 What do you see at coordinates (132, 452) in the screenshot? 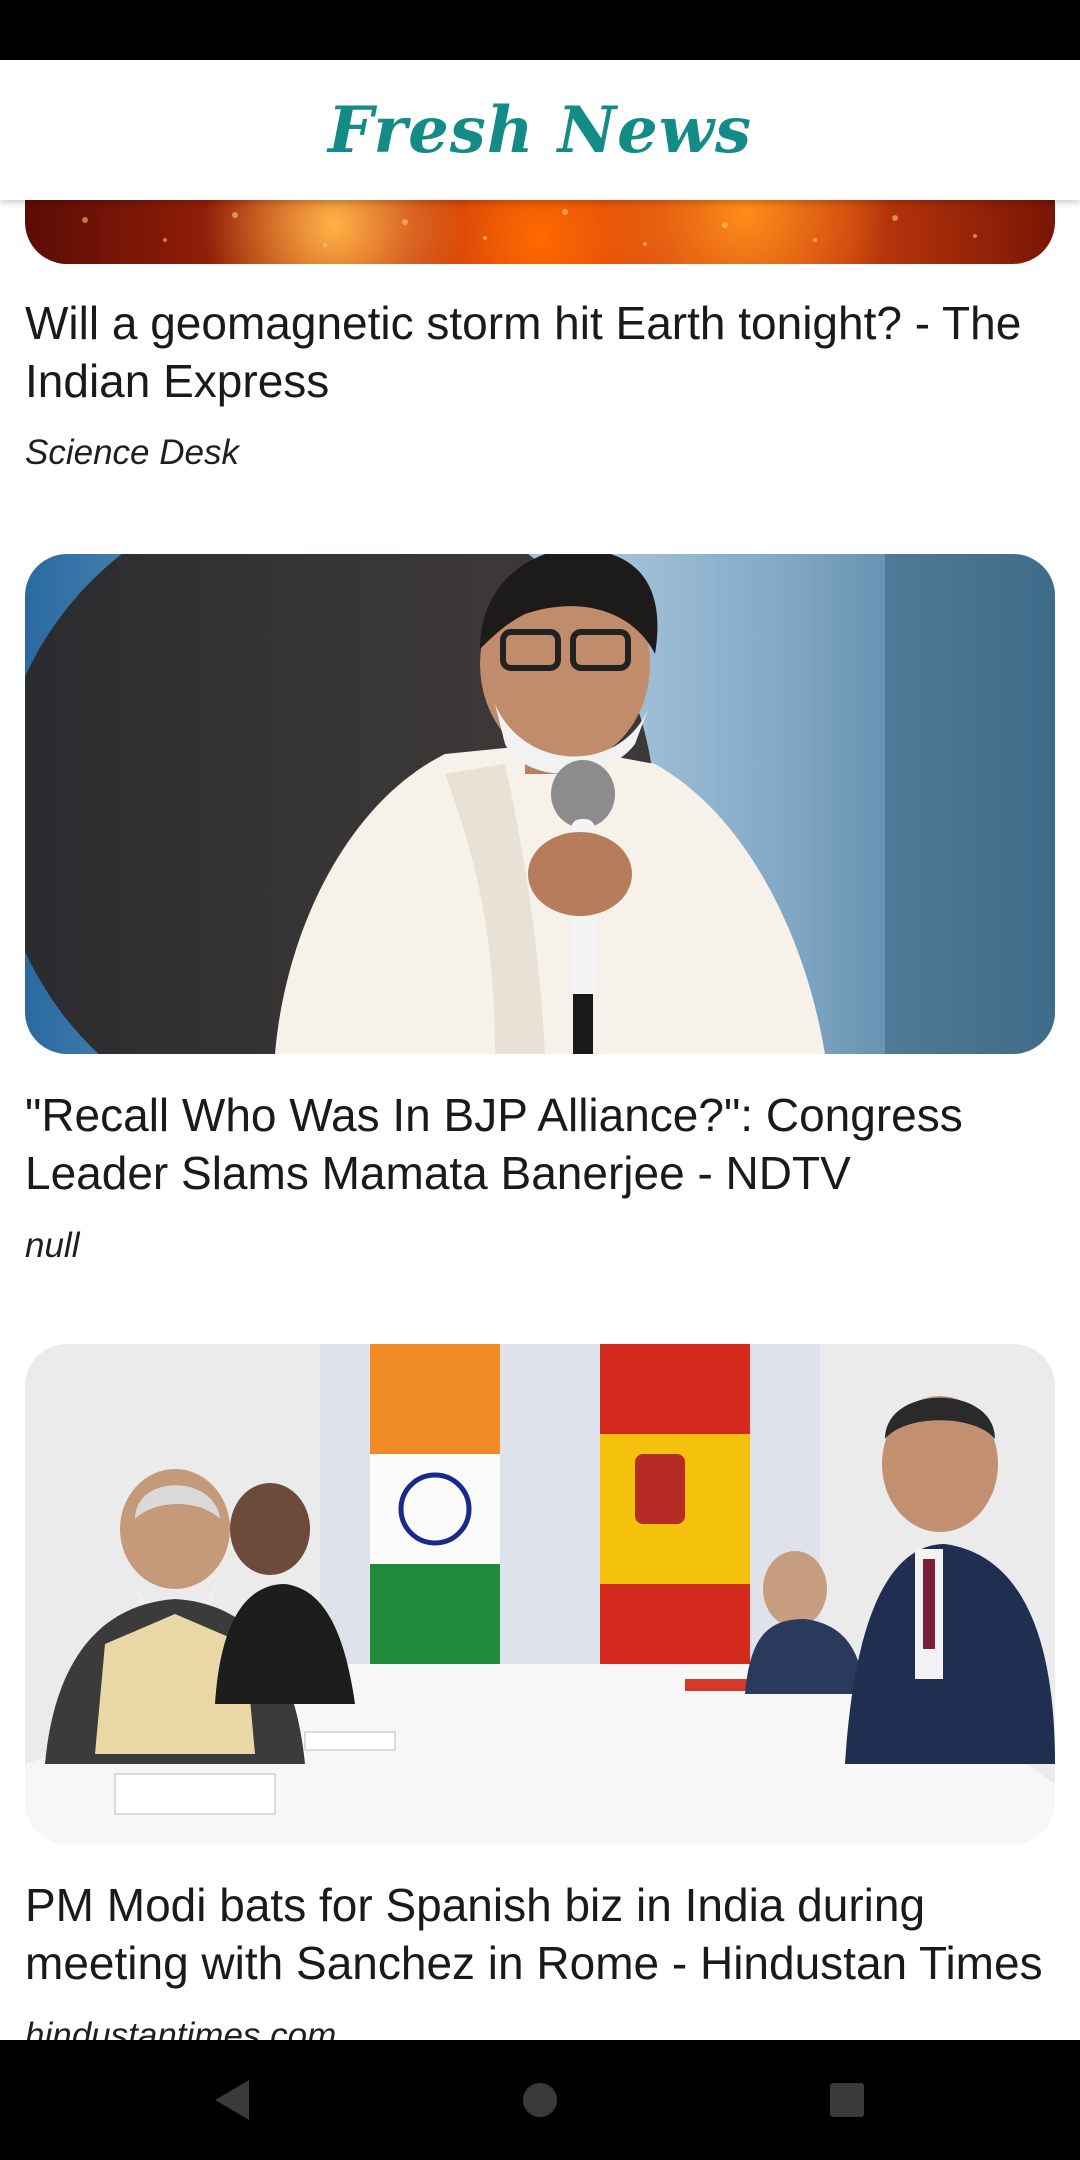
I see `article-source: Science Desk` at bounding box center [132, 452].